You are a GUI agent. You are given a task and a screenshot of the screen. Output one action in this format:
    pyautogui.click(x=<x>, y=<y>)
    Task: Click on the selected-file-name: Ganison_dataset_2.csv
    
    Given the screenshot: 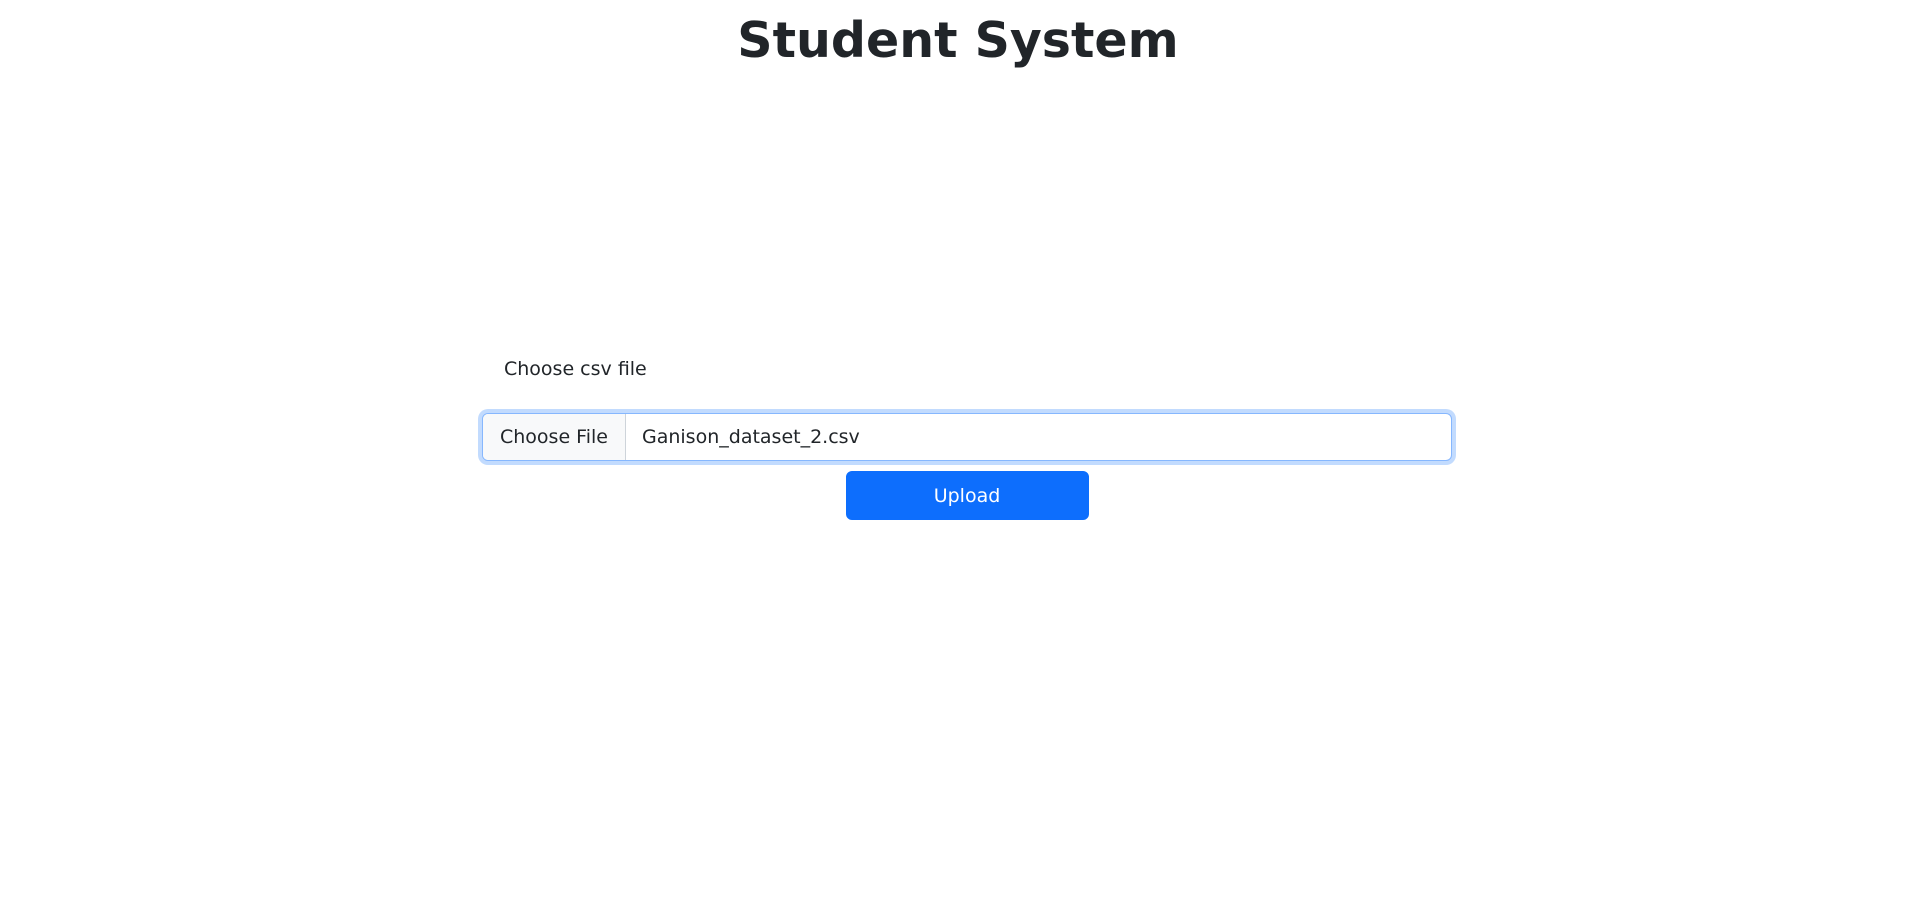 What is the action you would take?
    pyautogui.click(x=751, y=437)
    